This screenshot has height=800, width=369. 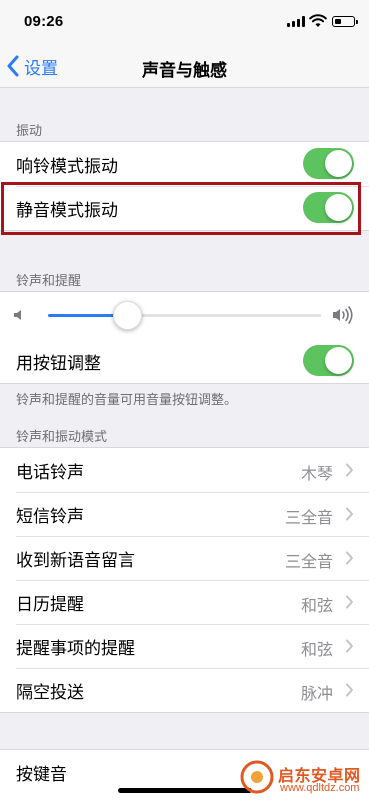 What do you see at coordinates (185, 790) in the screenshot?
I see `home-indicator` at bounding box center [185, 790].